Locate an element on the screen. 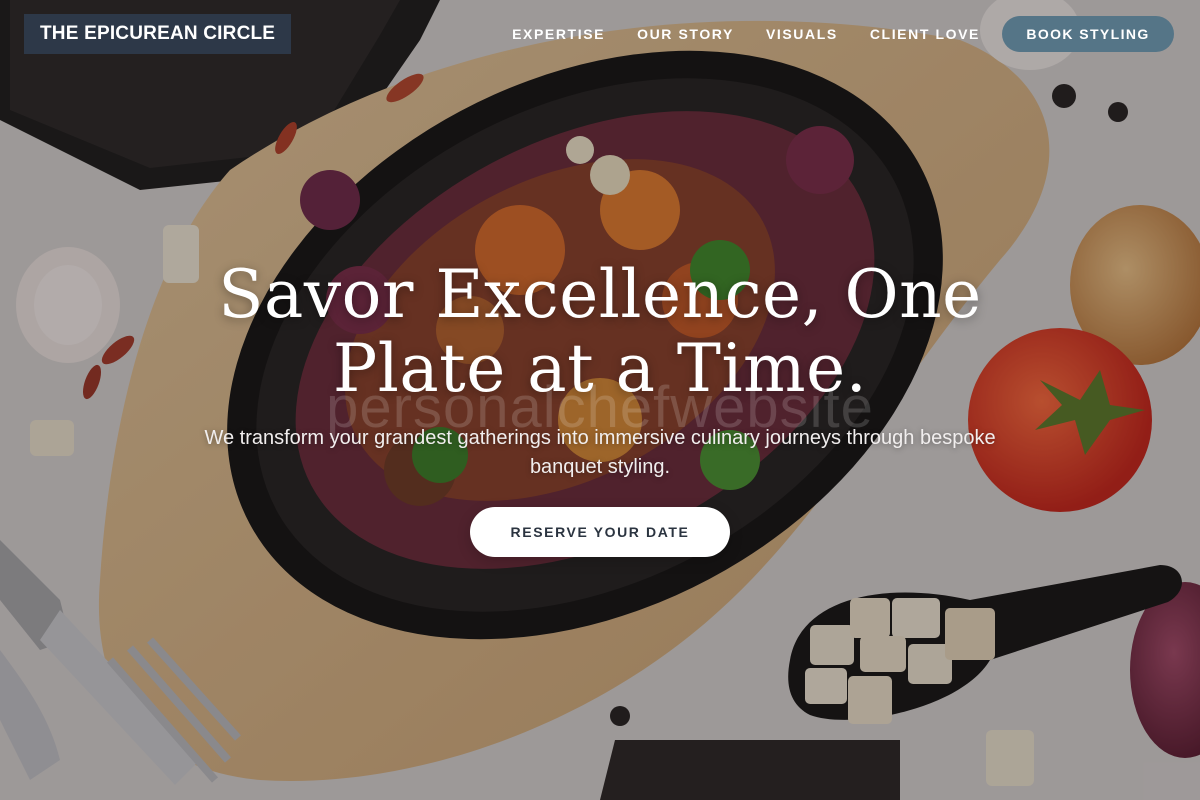  nav-links: EXPERTISE OUR STORY VISUALS CLIENT LOVE is located at coordinates (746, 34).